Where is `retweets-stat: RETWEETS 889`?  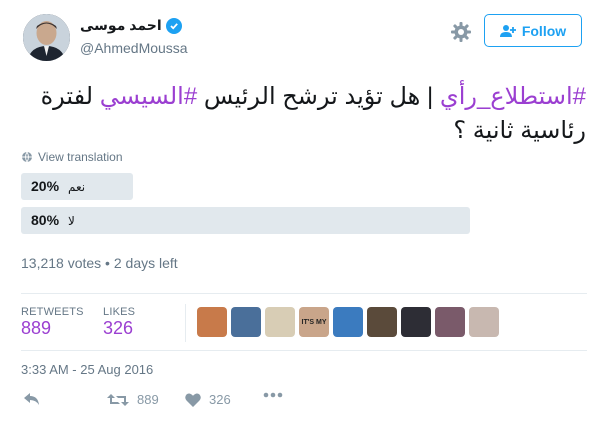 retweets-stat: RETWEETS 889 is located at coordinates (52, 322).